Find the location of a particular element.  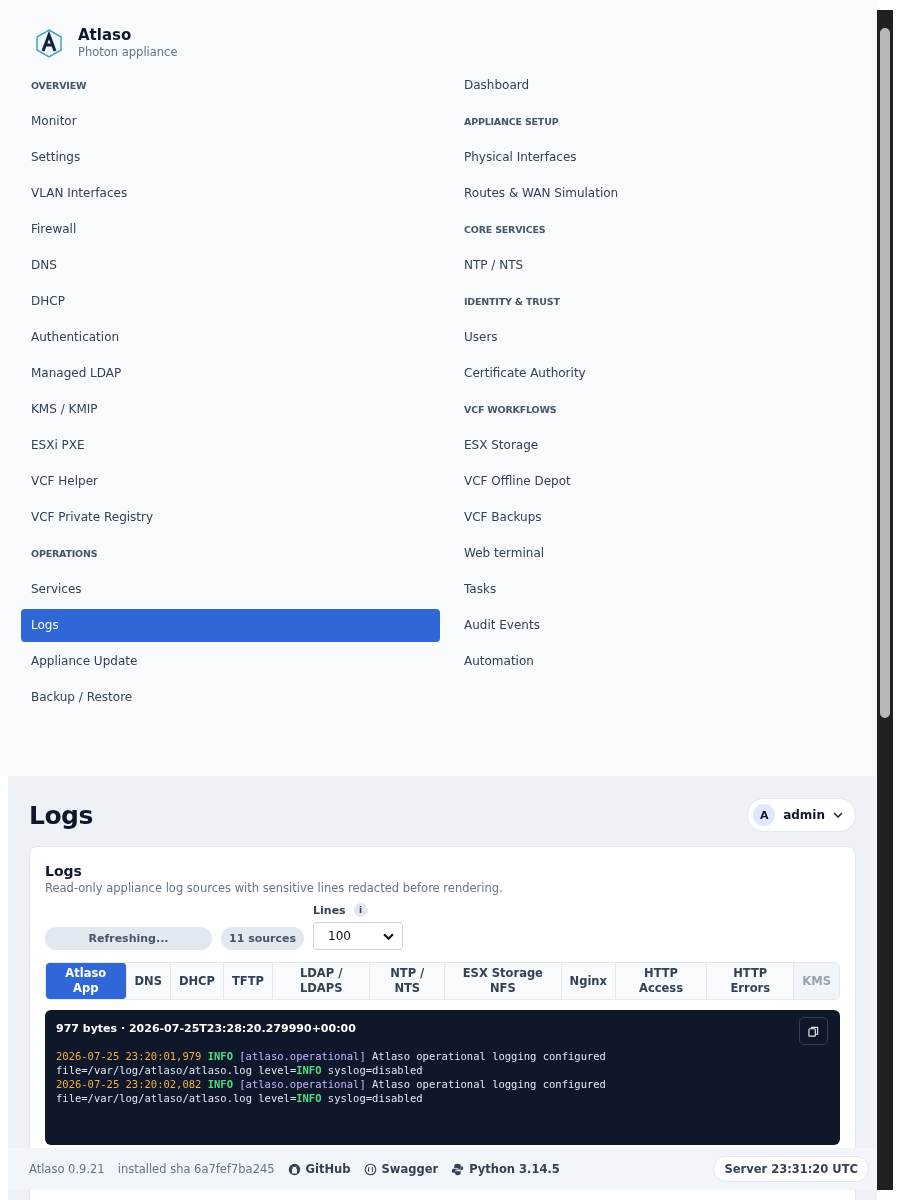

app-version: Atlaso 0.9.21 is located at coordinates (67, 1169).